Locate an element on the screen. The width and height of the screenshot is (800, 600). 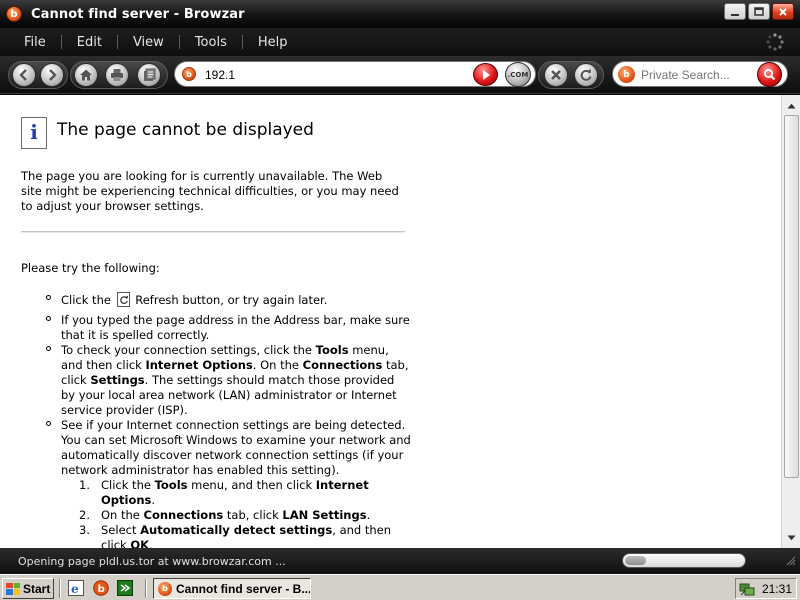
print-icon is located at coordinates (117, 75).